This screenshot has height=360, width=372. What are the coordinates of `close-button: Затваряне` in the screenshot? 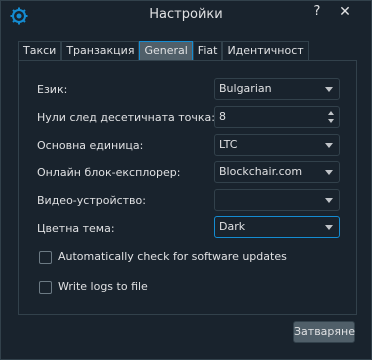 It's located at (324, 332).